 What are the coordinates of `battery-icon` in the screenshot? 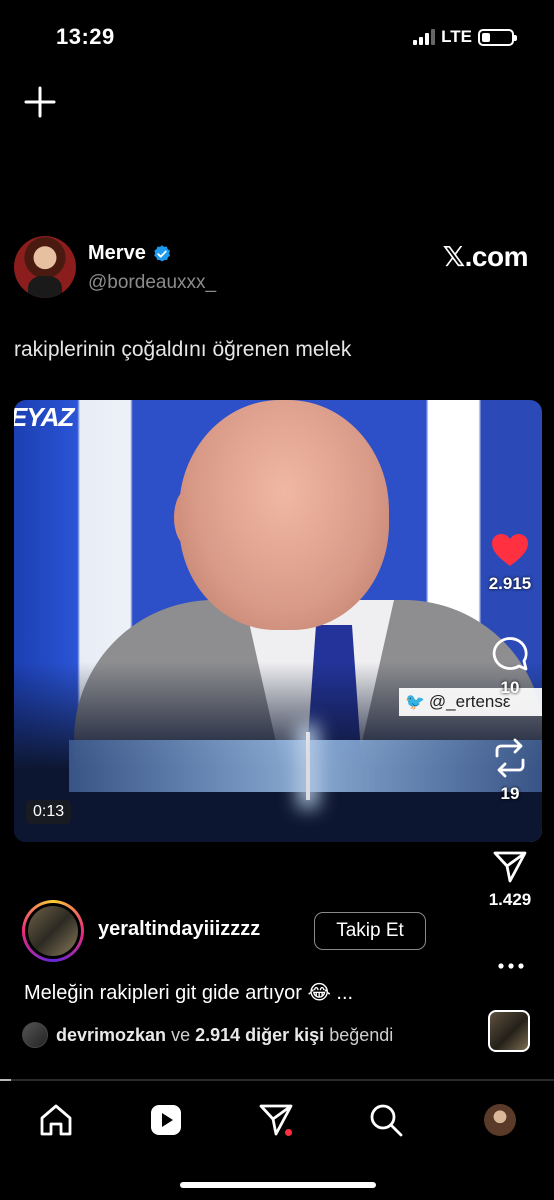 It's located at (497, 37).